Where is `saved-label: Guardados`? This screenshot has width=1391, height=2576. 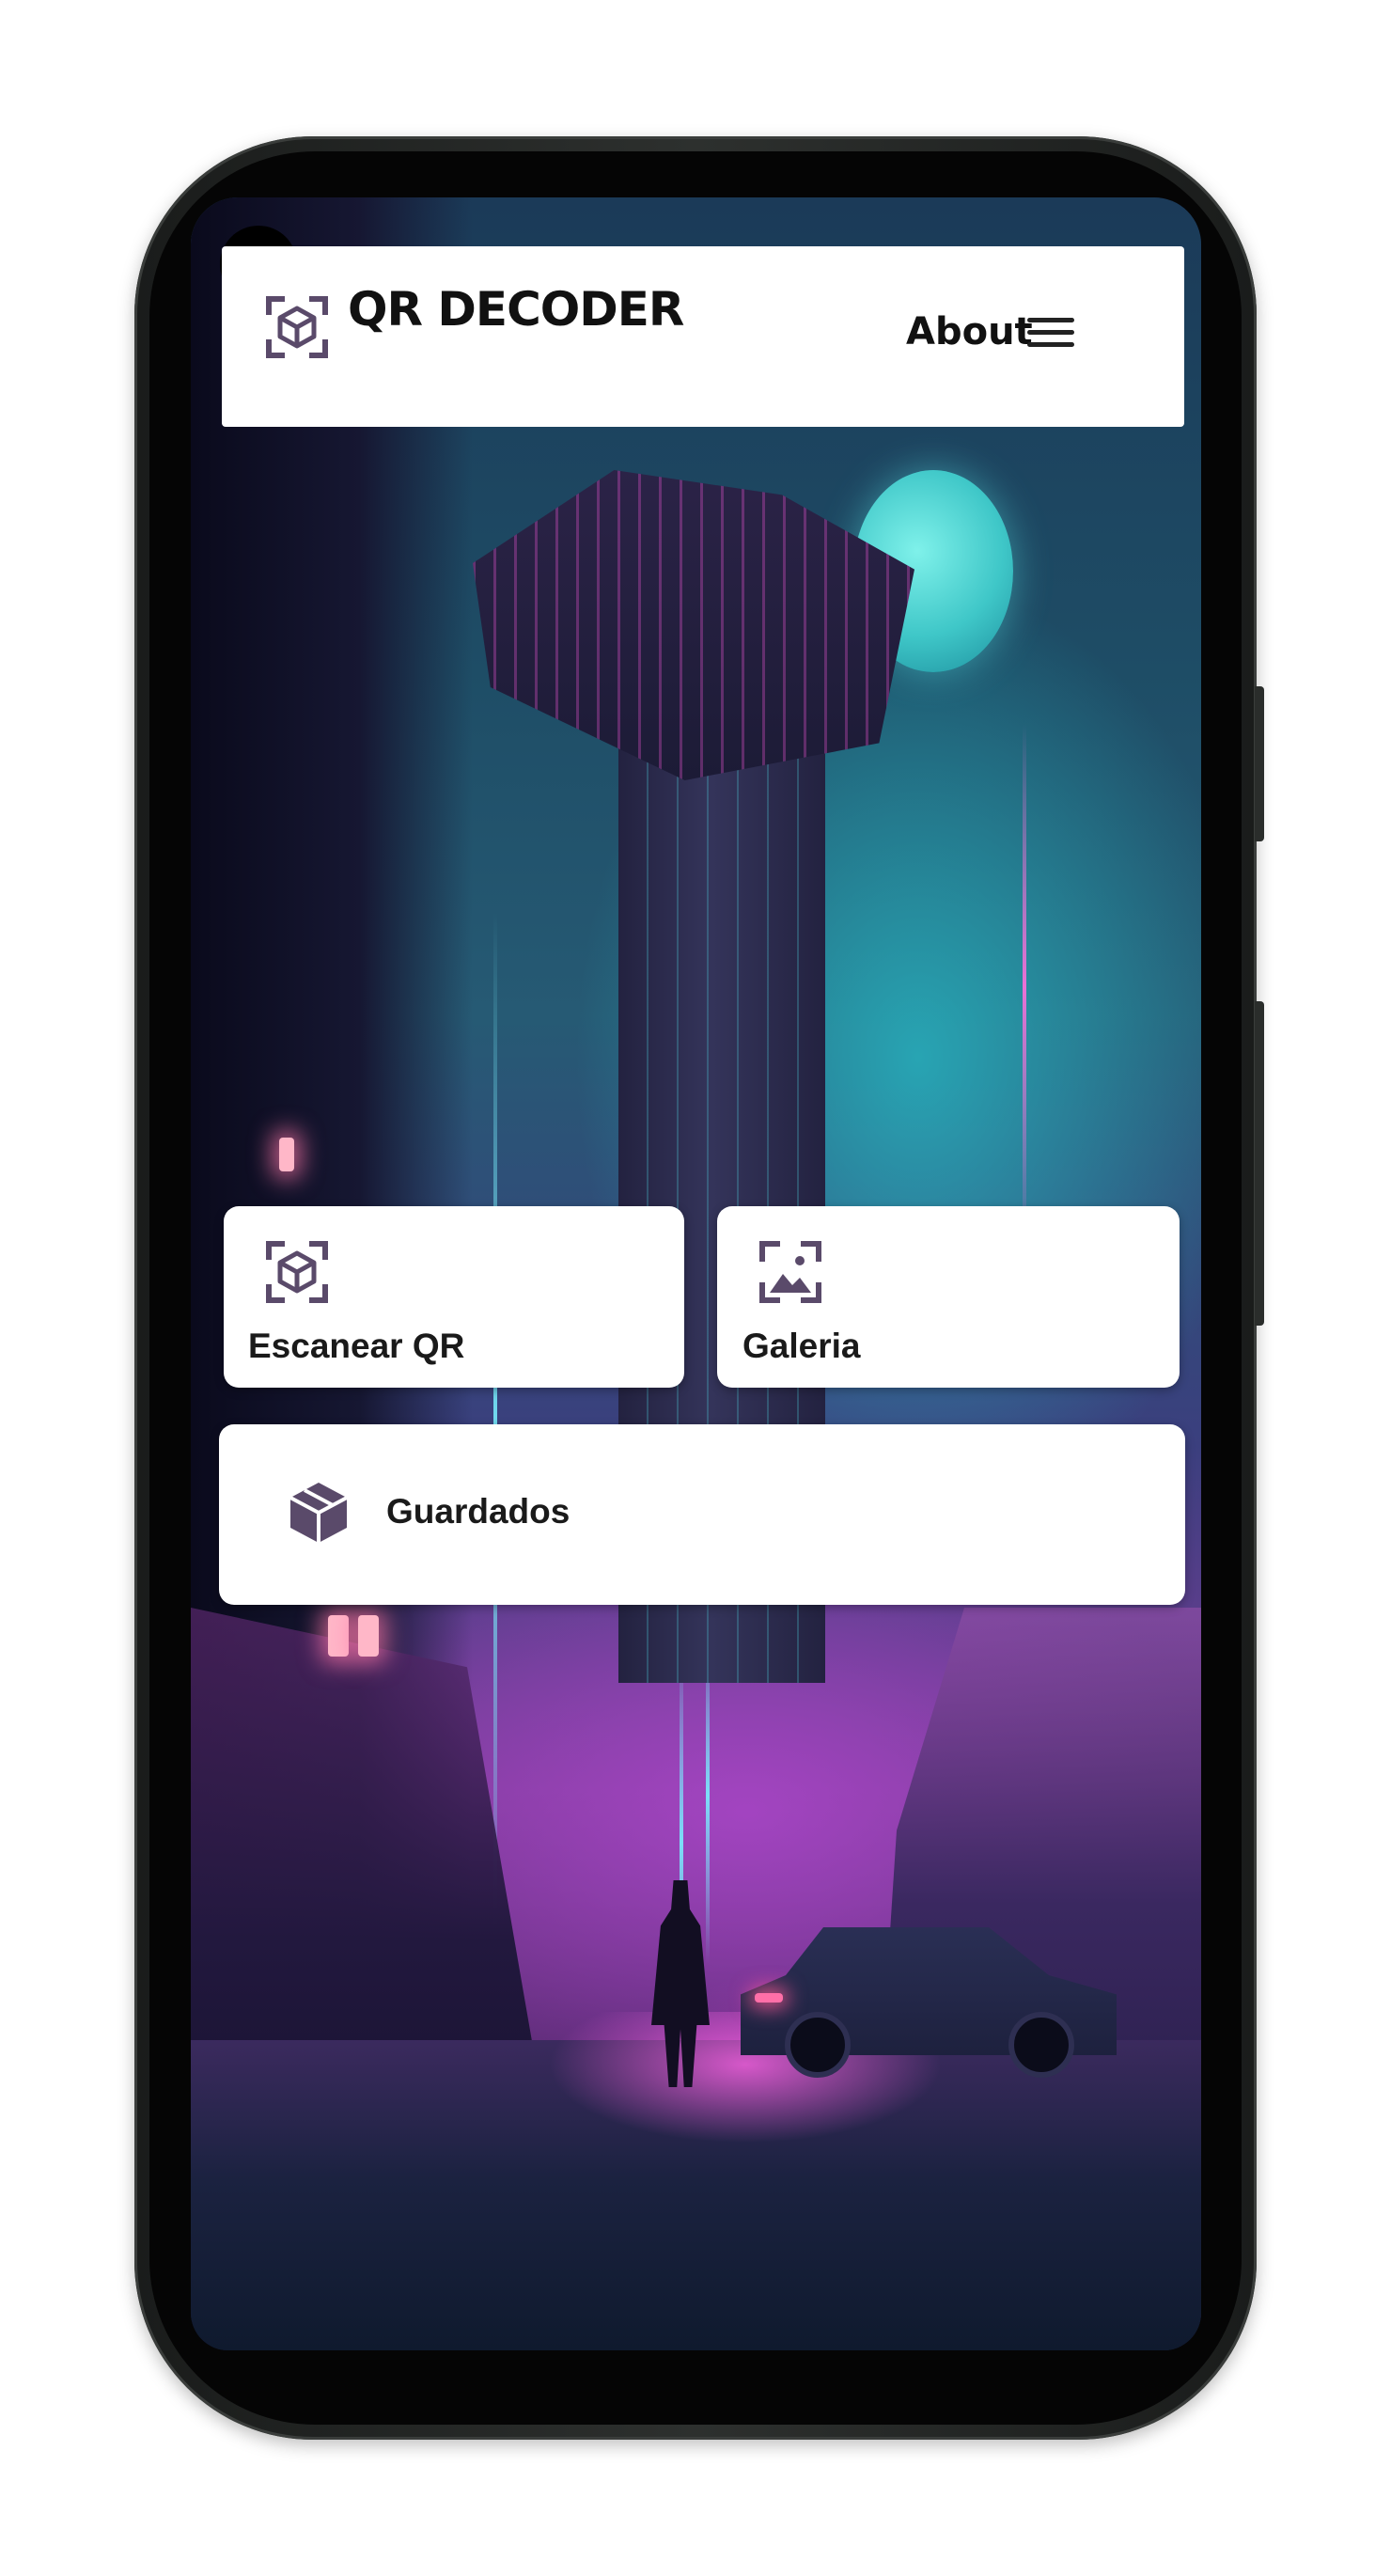
saved-label: Guardados is located at coordinates (478, 1512).